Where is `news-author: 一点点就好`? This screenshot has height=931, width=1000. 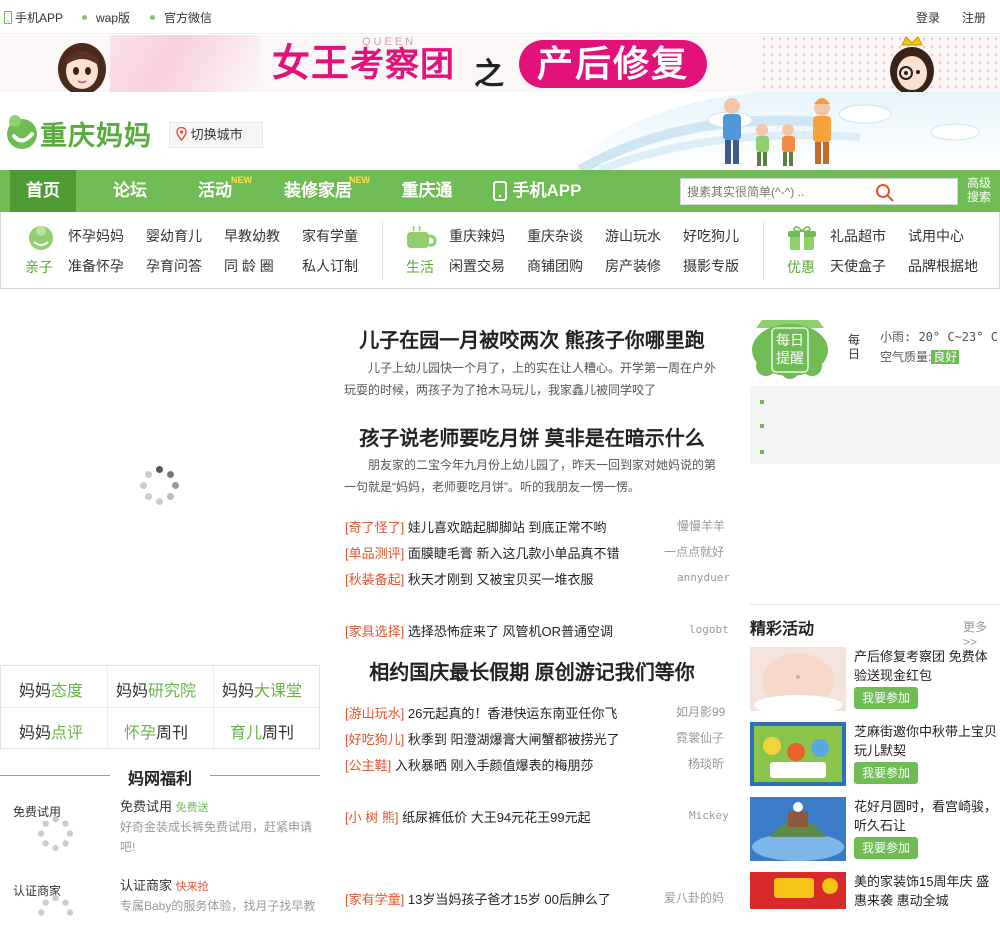 news-author: 一点点就好 is located at coordinates (694, 551).